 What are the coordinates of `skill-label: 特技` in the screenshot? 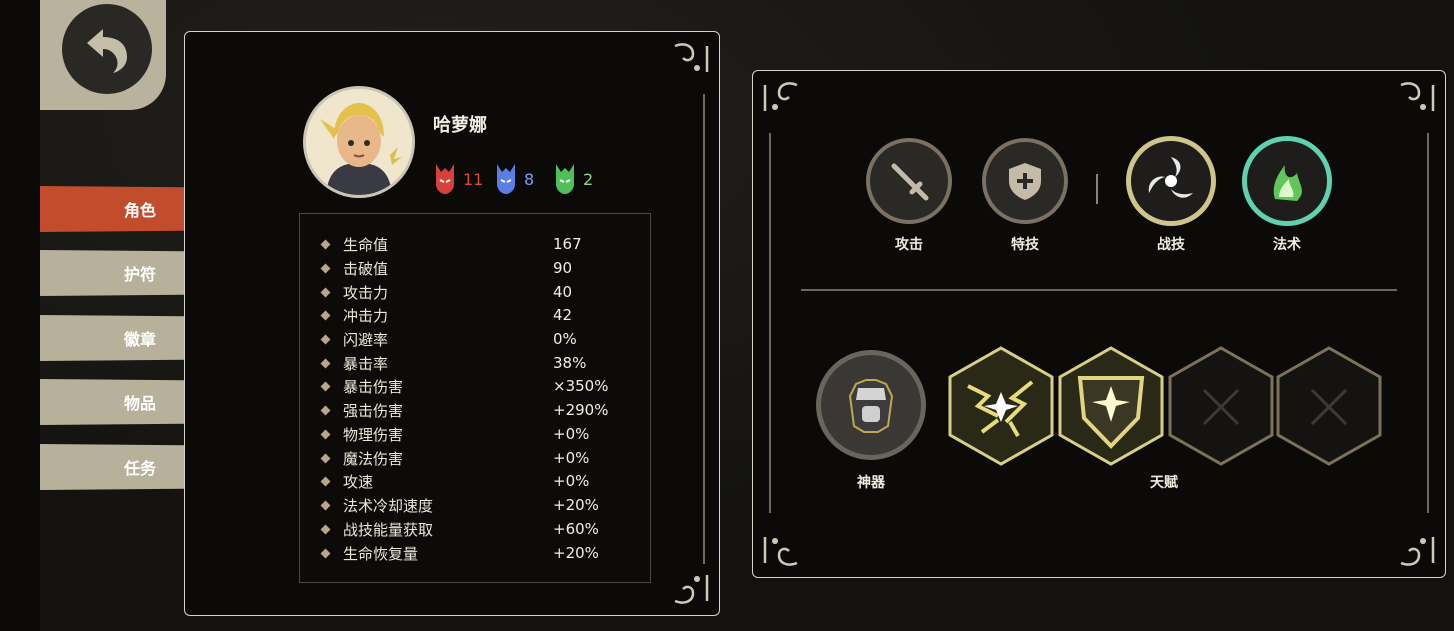 It's located at (1025, 245).